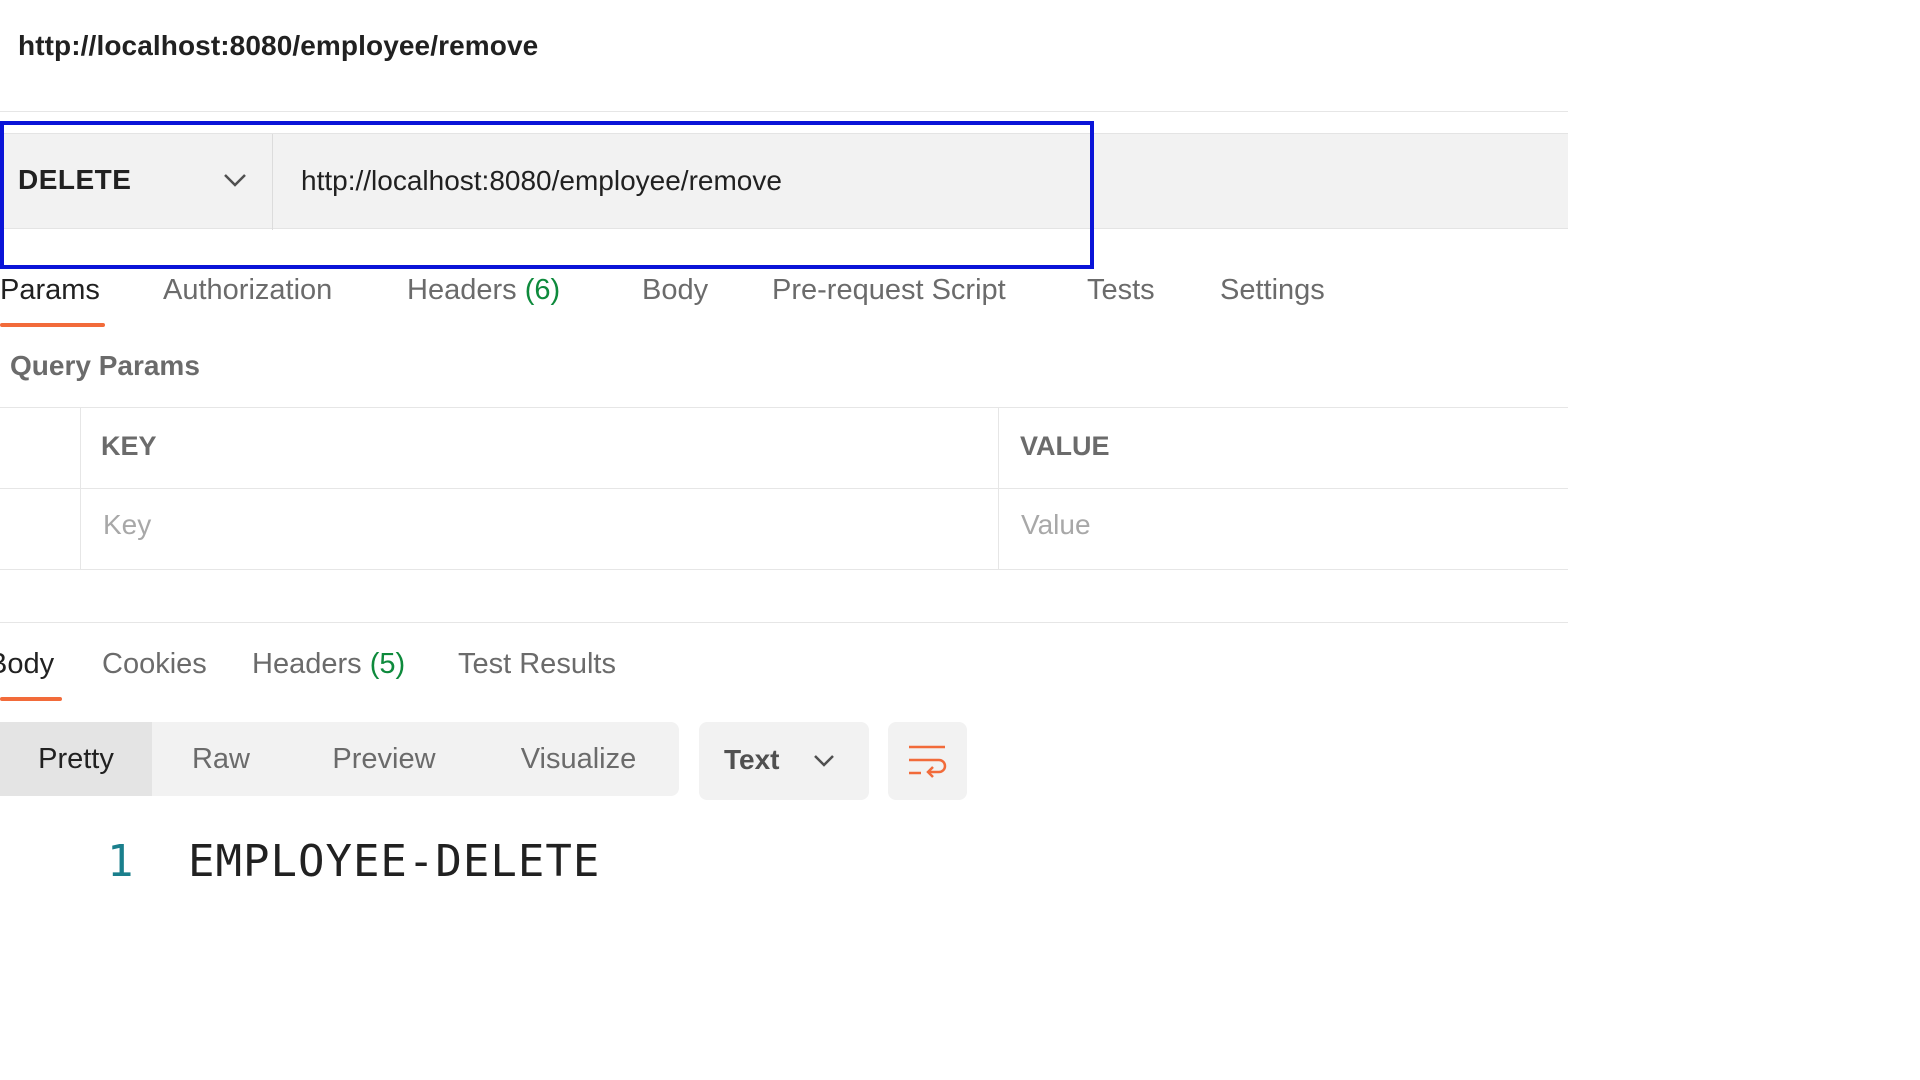 This screenshot has height=1080, width=1920. Describe the element at coordinates (784, 407) in the screenshot. I see `table-border-top` at that location.